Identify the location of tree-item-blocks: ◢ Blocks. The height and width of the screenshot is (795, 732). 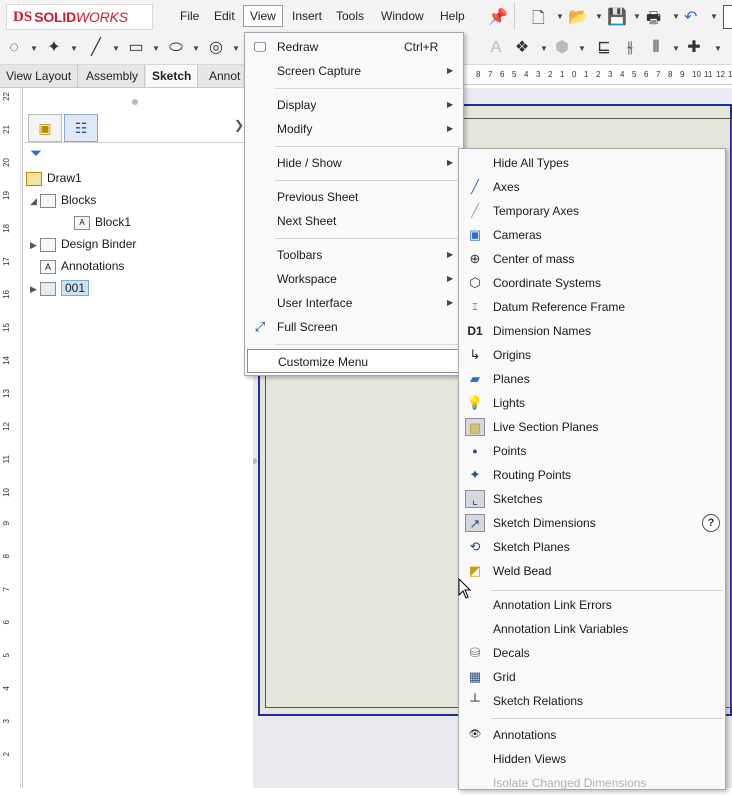
(63, 200).